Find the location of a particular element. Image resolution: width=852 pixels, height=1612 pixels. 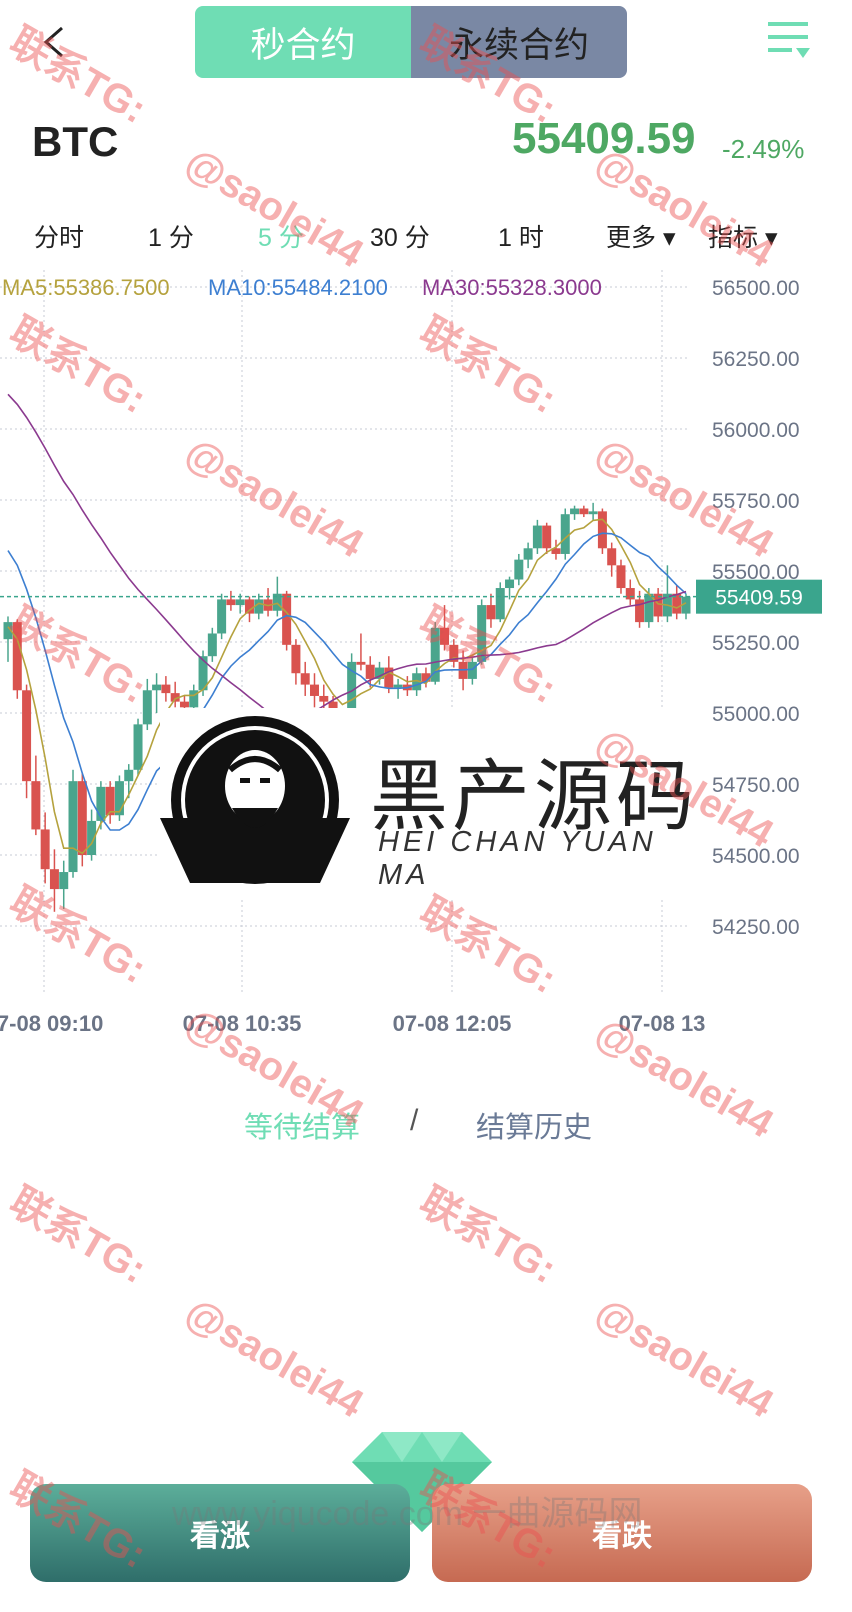

ma30-label: MA30:55328.3000 is located at coordinates (512, 287).